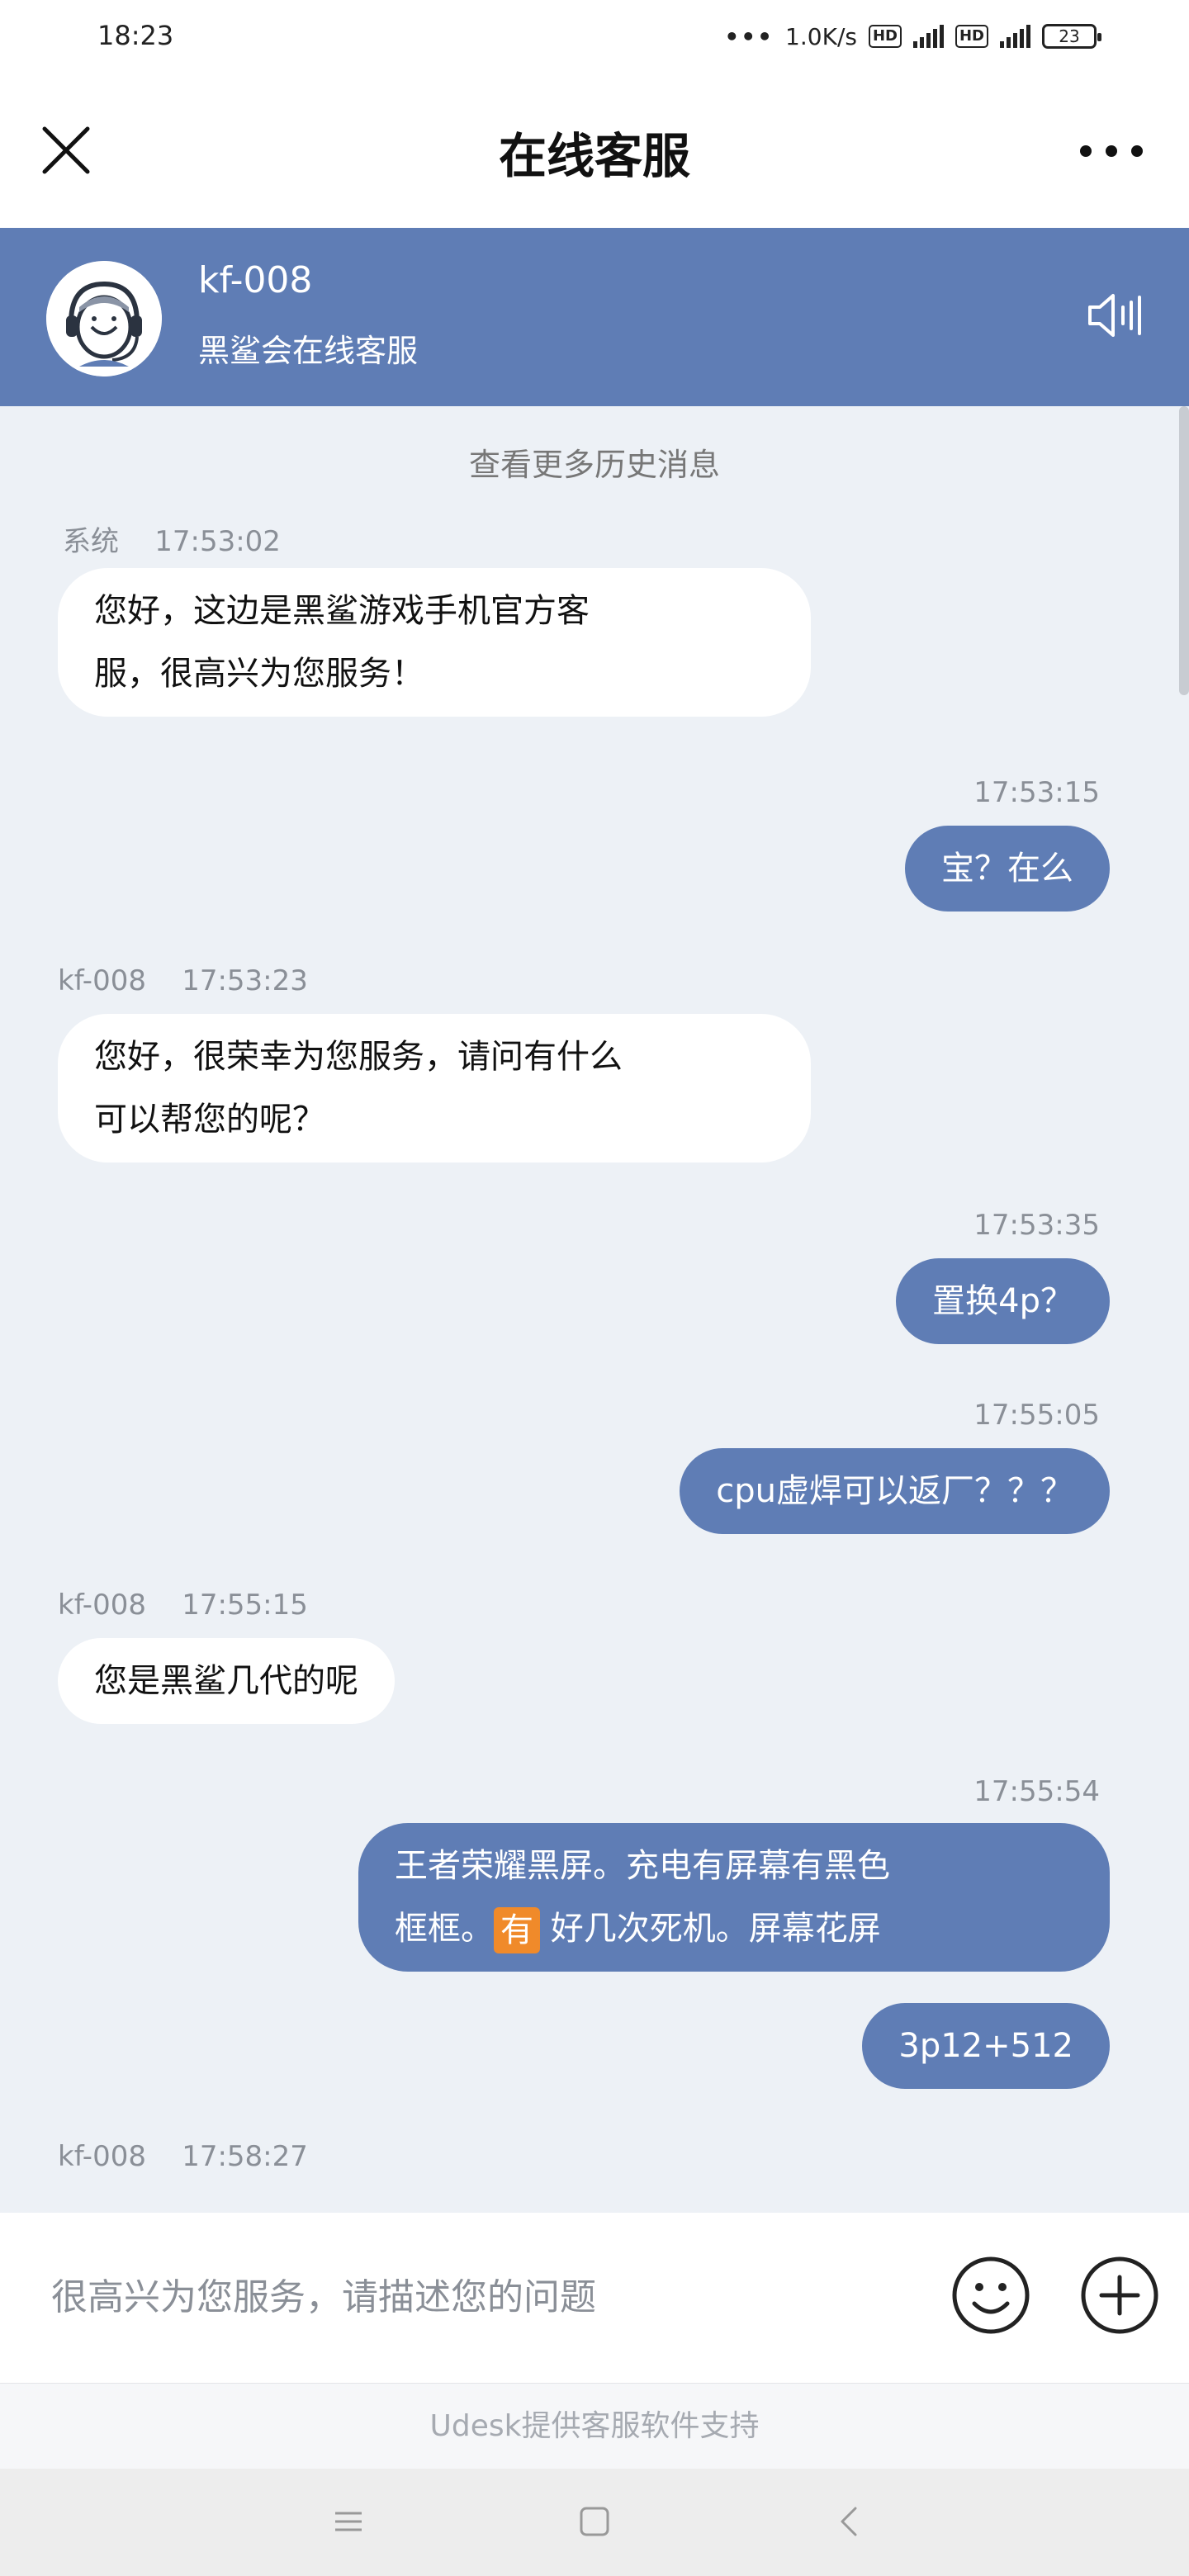  Describe the element at coordinates (323, 2293) in the screenshot. I see `message-input: 很高兴为您服务，请描述您的问题` at that location.